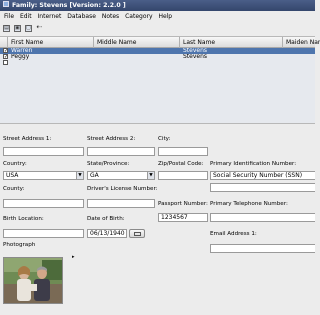 The height and width of the screenshot is (315, 320). What do you see at coordinates (181, 164) in the screenshot?
I see `zip-label: Zip/Postal Code:` at bounding box center [181, 164].